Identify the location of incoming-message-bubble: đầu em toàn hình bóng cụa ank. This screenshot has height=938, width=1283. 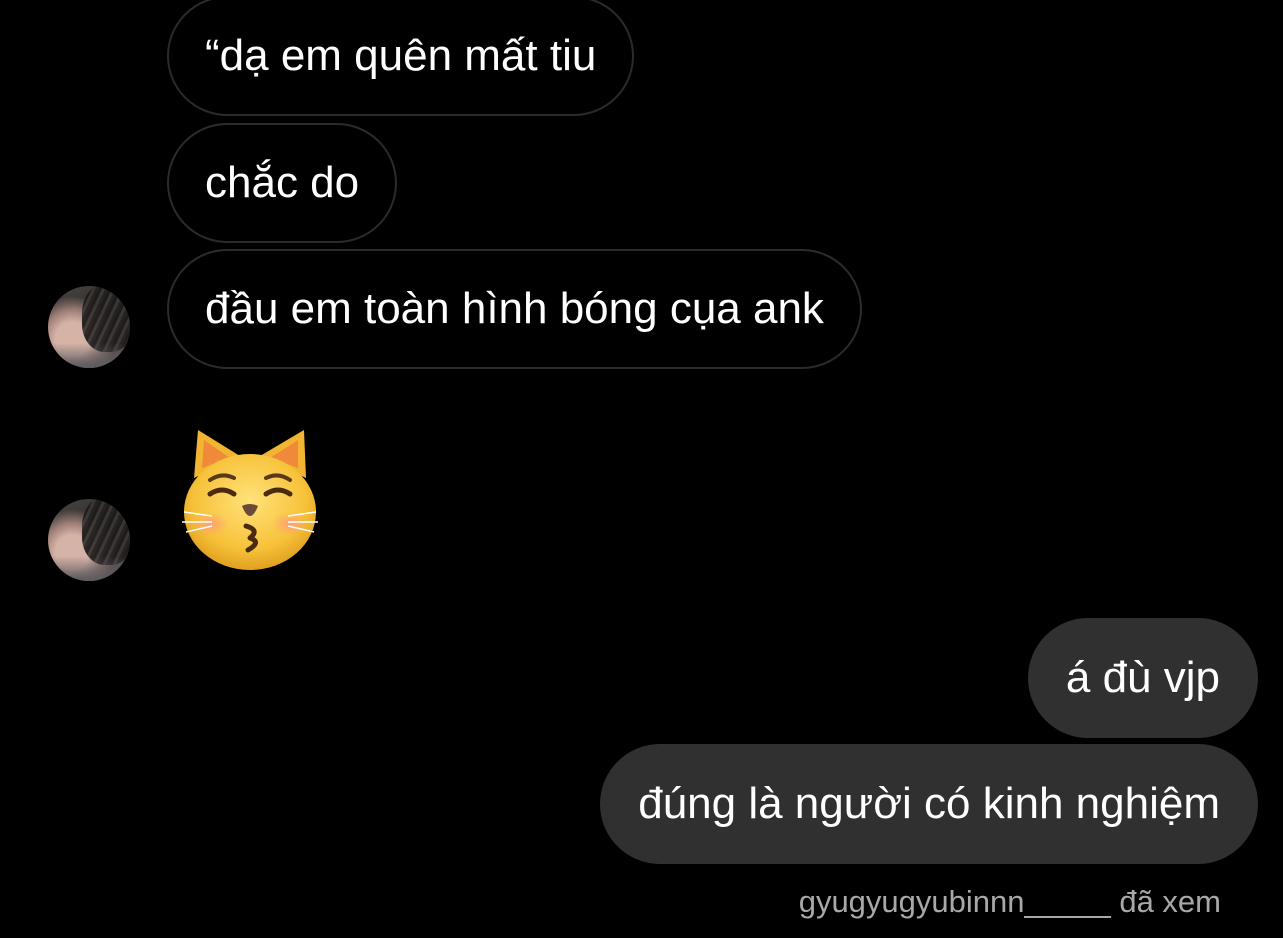
(514, 309).